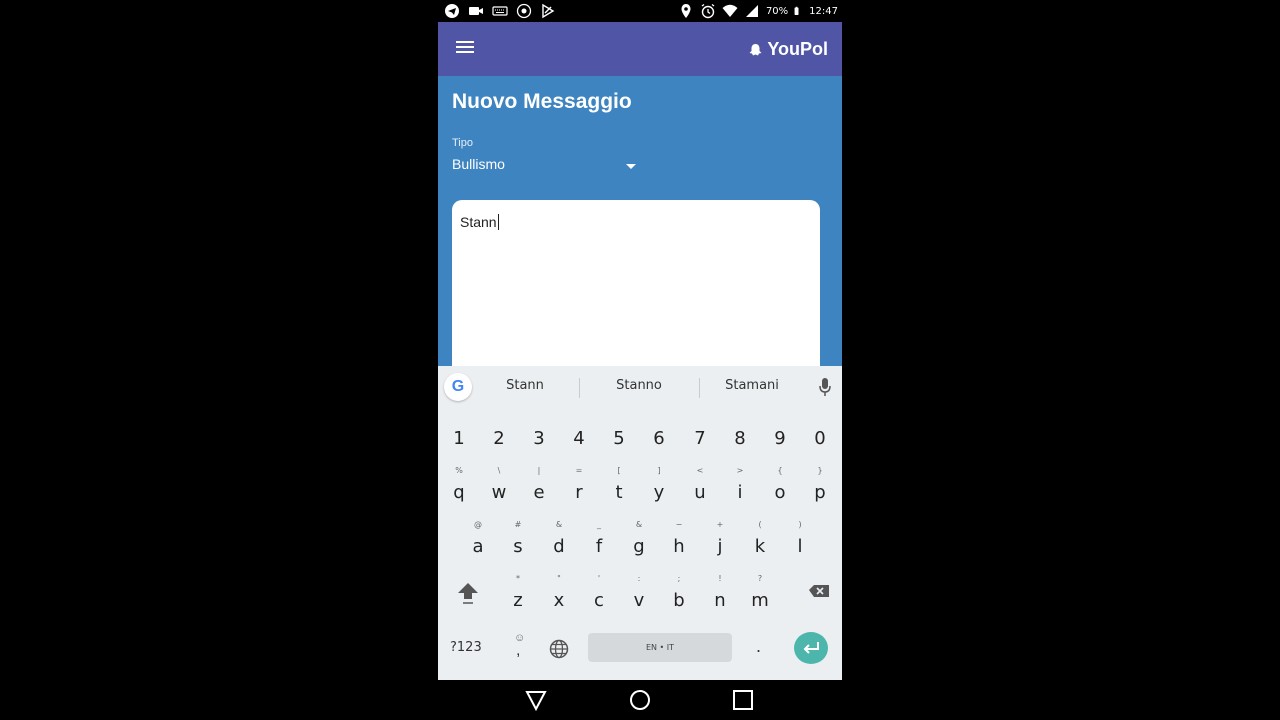 This screenshot has width=1280, height=720. What do you see at coordinates (659, 488) in the screenshot?
I see `key-y: ] y` at bounding box center [659, 488].